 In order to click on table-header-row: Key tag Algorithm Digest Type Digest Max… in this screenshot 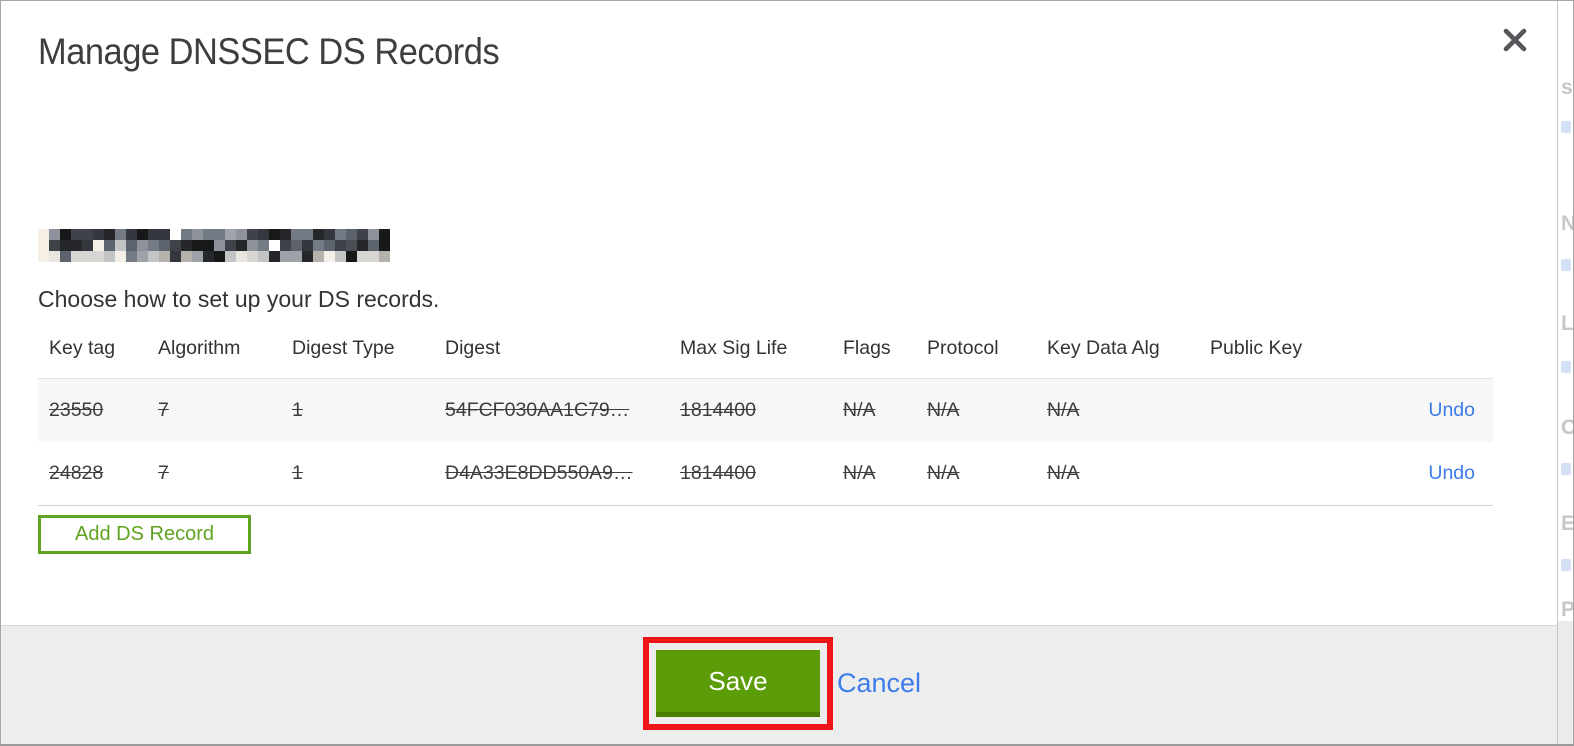, I will do `click(765, 355)`.